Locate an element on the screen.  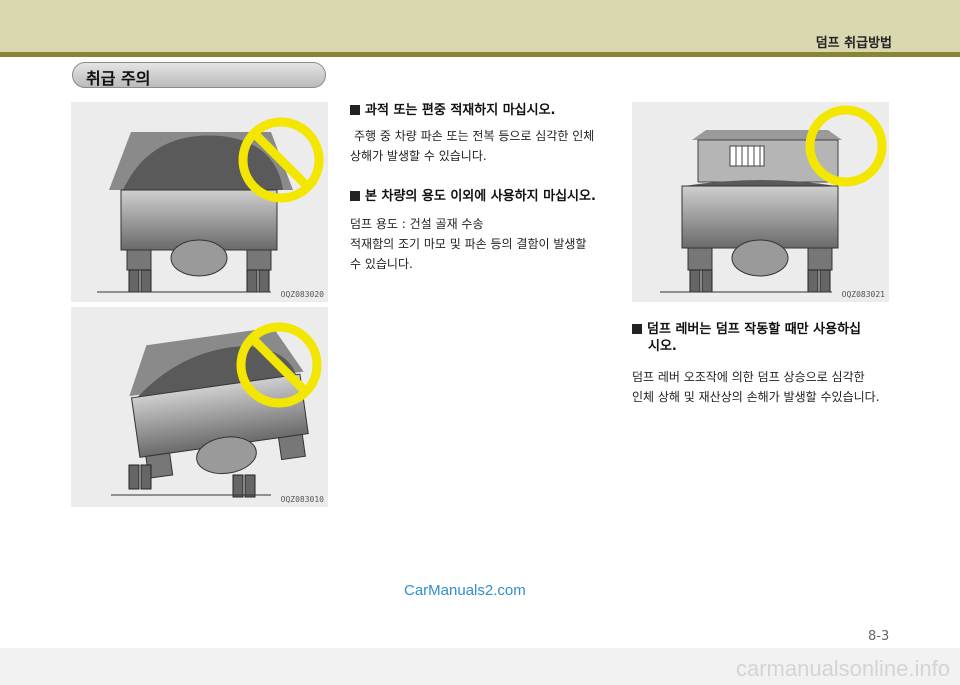
note-heading-text: 시오. is located at coordinates (662, 346).